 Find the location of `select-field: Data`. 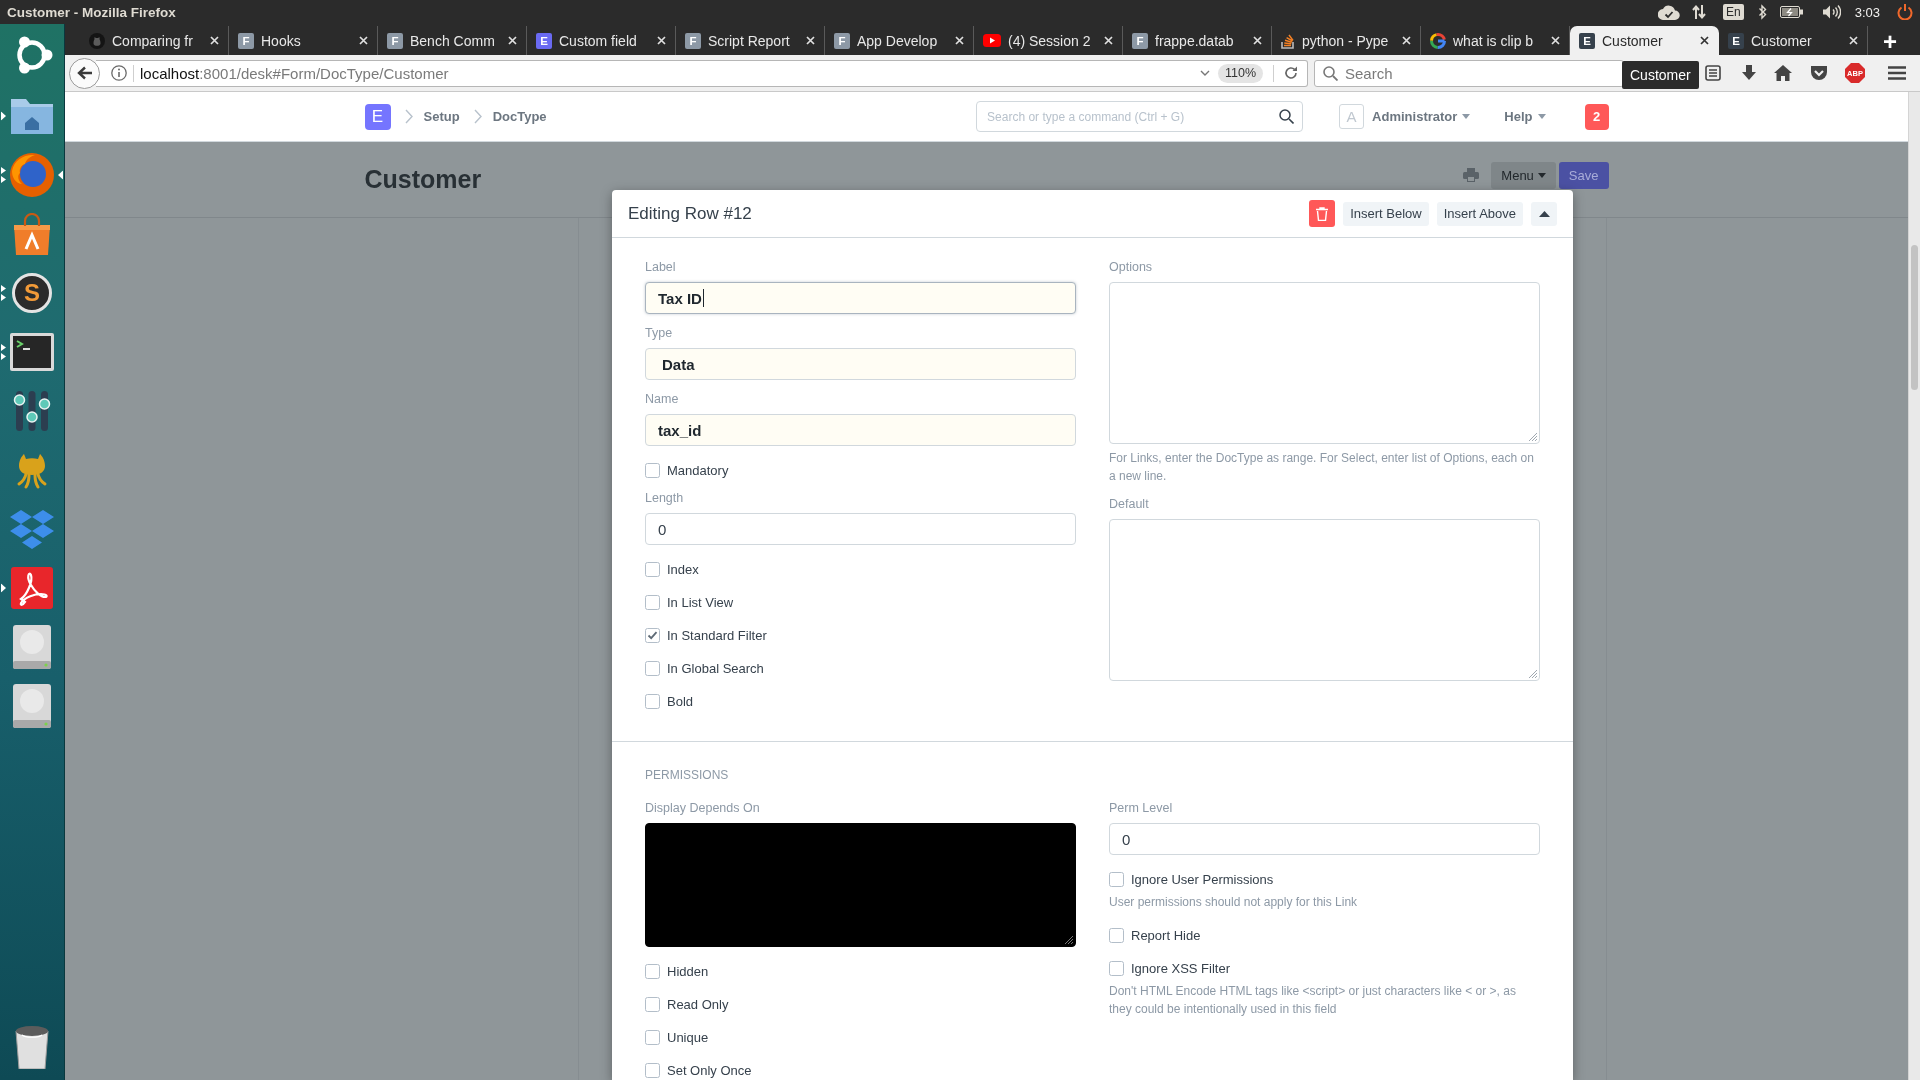

select-field: Data is located at coordinates (860, 364).